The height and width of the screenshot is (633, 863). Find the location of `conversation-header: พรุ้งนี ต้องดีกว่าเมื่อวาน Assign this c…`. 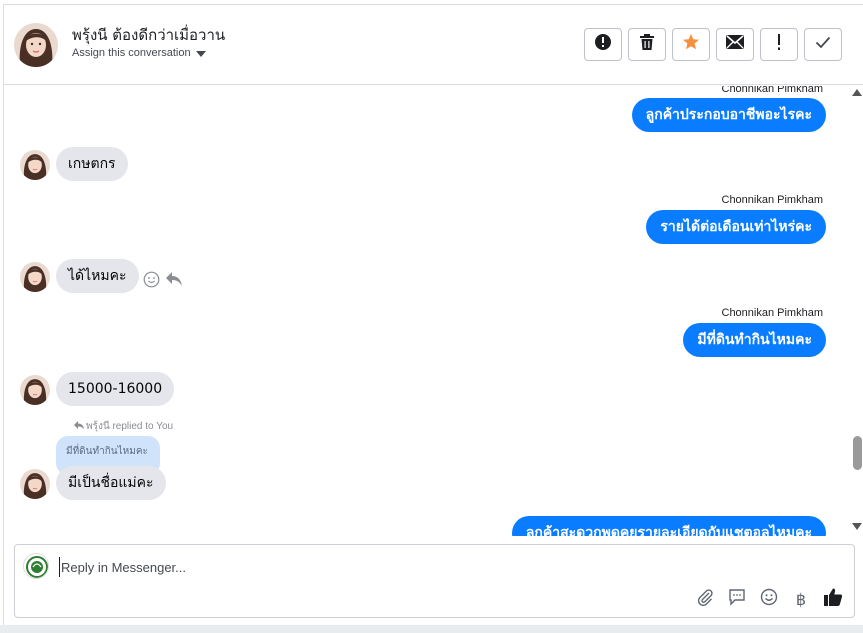

conversation-header: พรุ้งนี ต้องดีกว่าเมื่อวาน Assign this c… is located at coordinates (433, 45).